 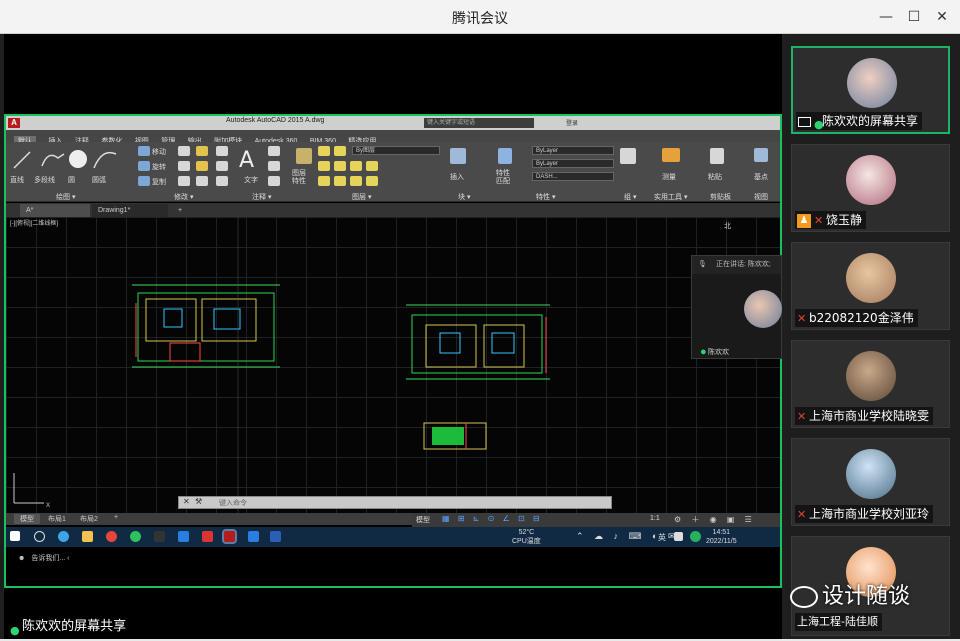 What do you see at coordinates (372, 166) in the screenshot?
I see `layer-prev-icon` at bounding box center [372, 166].